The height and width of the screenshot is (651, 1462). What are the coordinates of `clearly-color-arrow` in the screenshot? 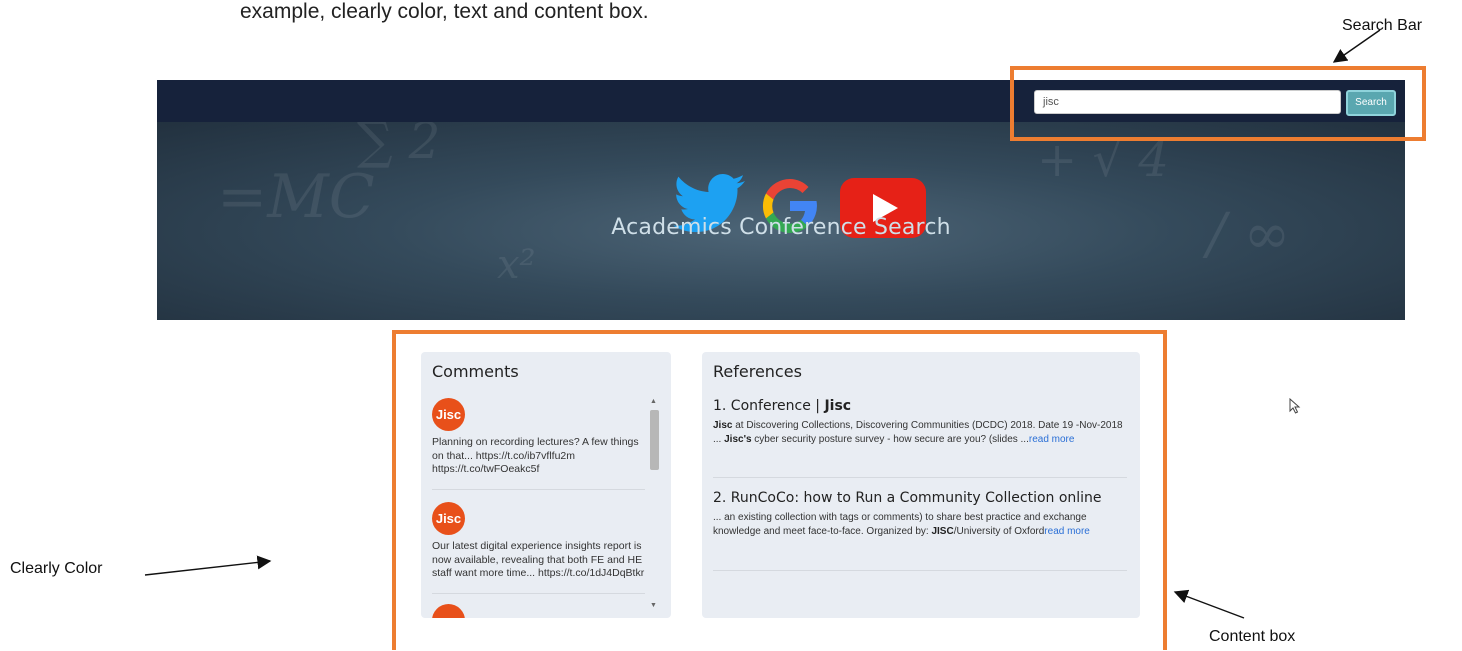 It's located at (208, 565).